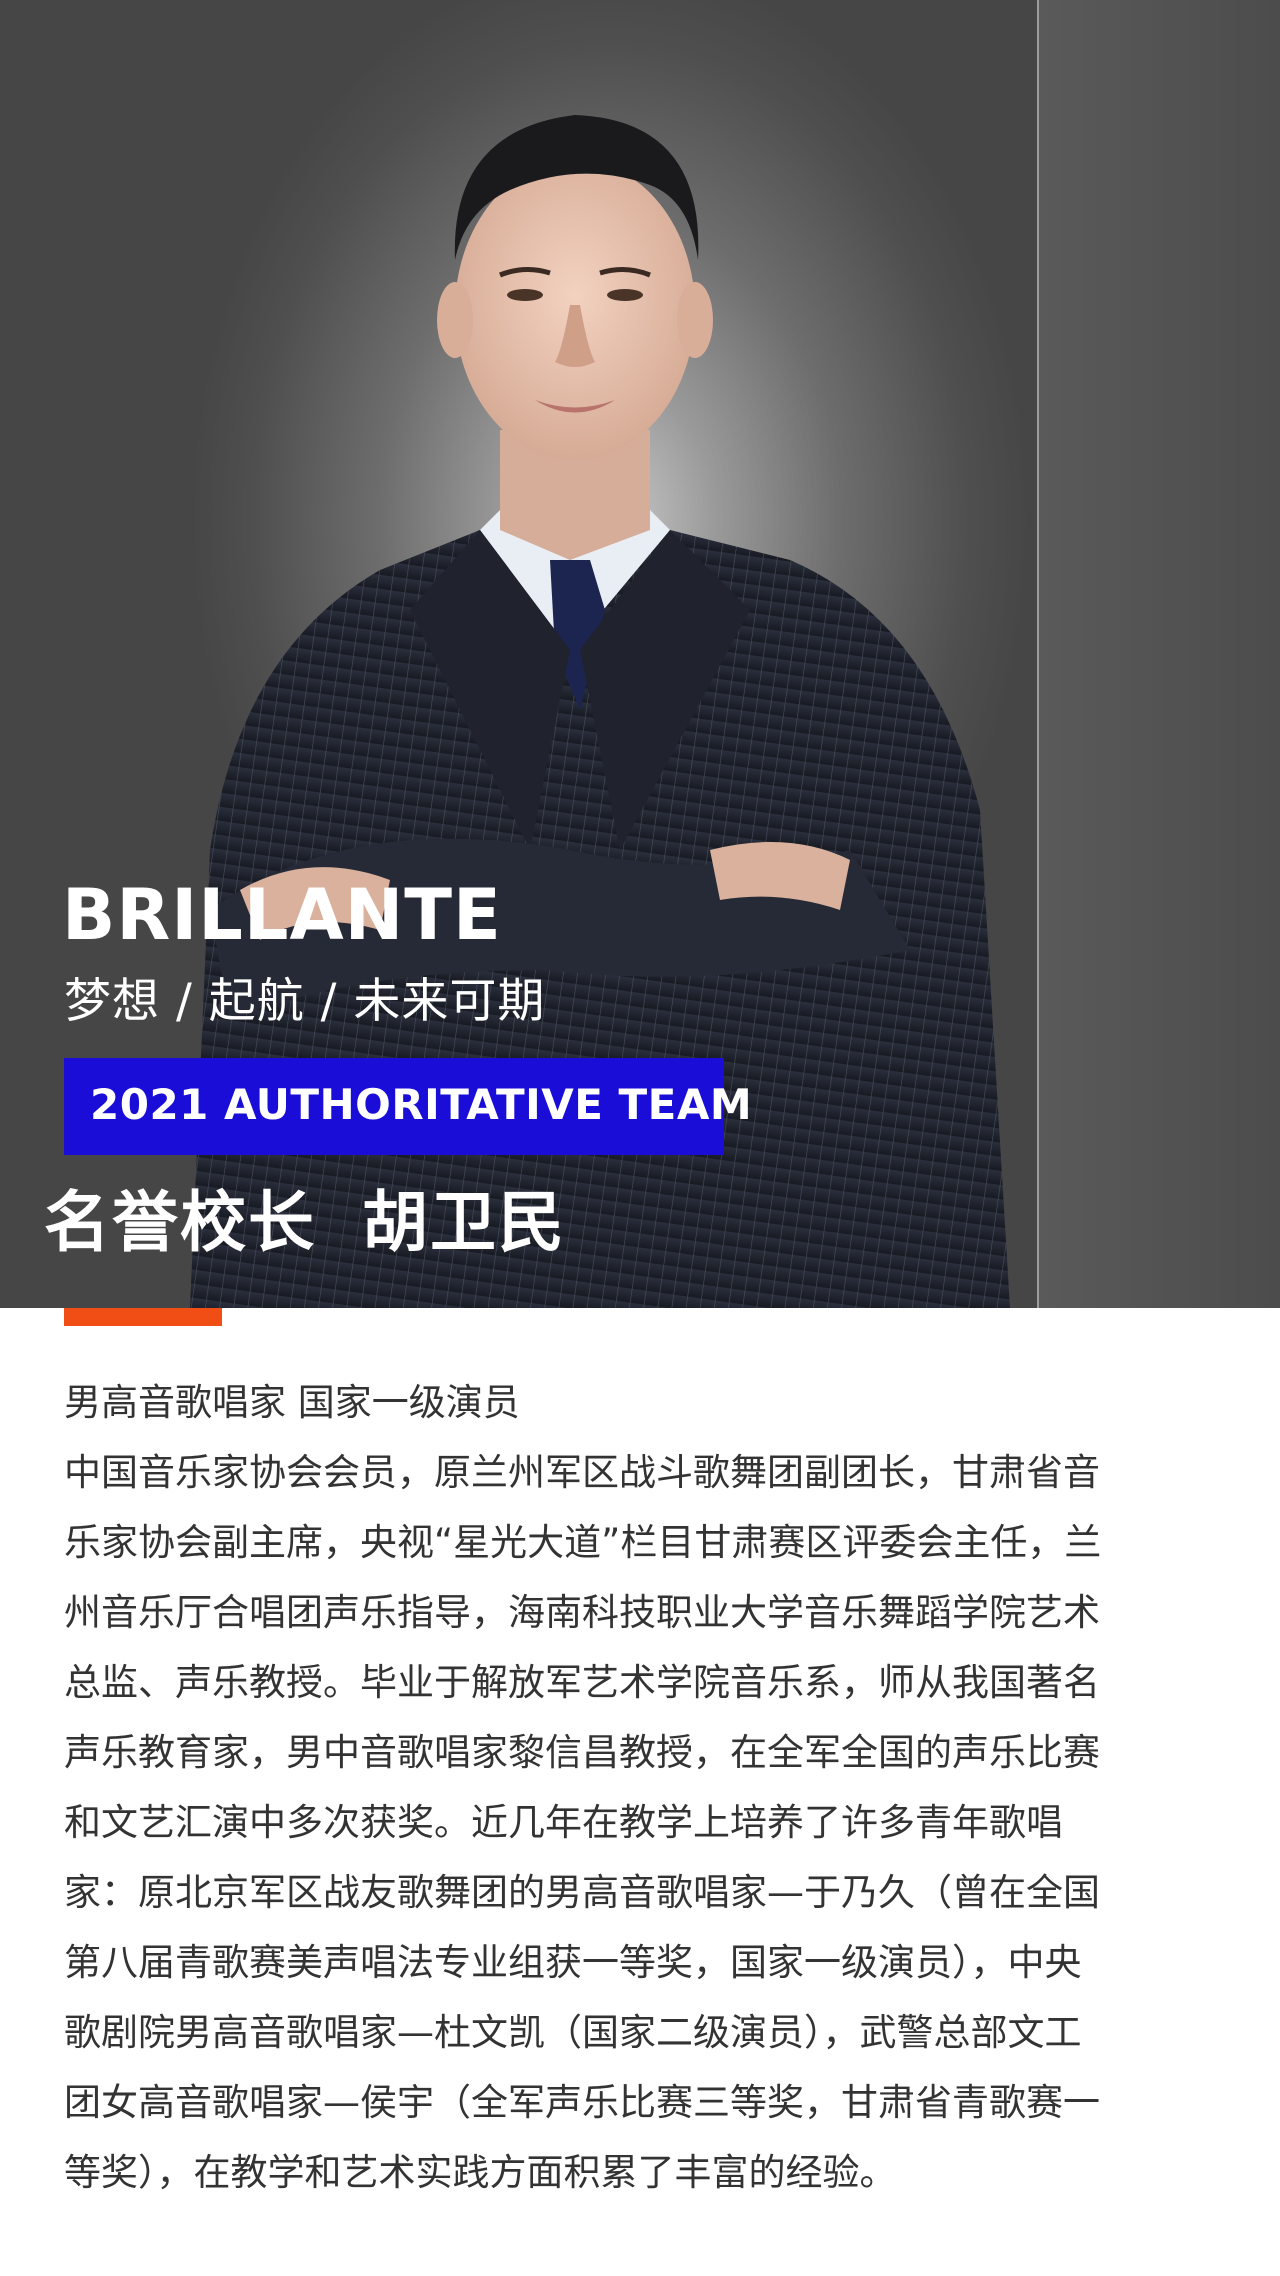 The image size is (1280, 2276). I want to click on team-badge: 2021 AUTHORITATIVE TEAM, so click(408, 1106).